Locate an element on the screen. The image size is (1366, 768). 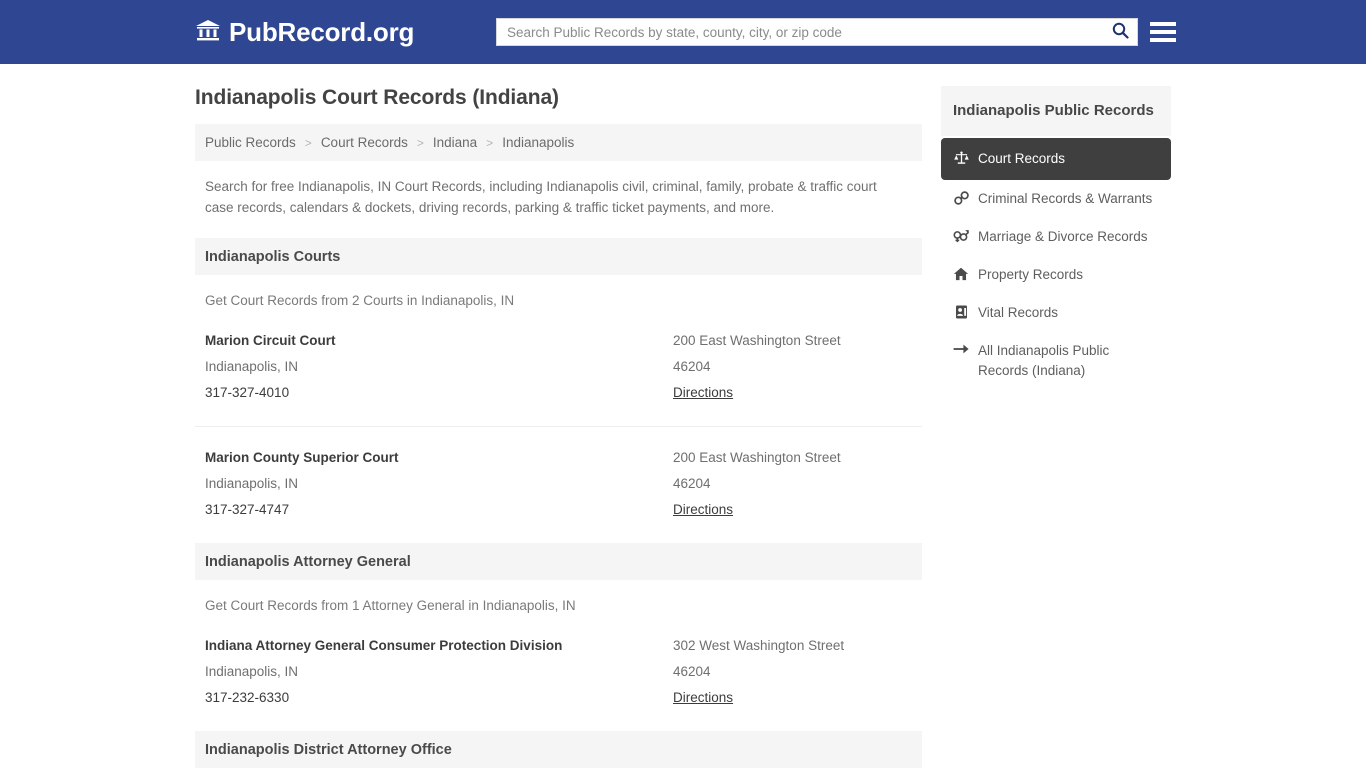
search-icon is located at coordinates (1120, 32).